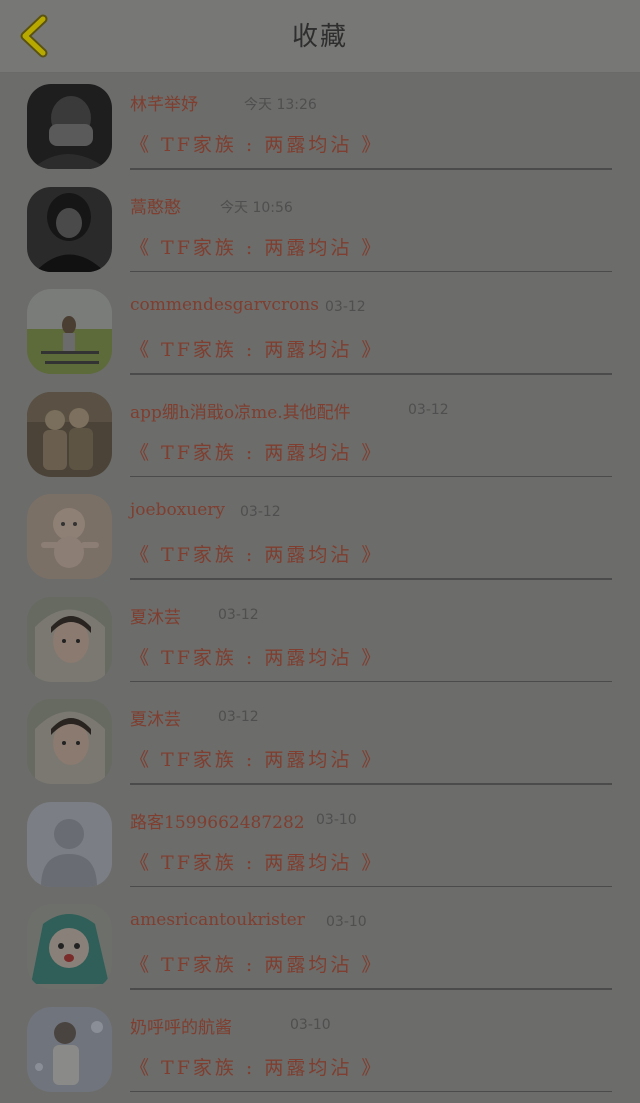  I want to click on user-name: 蒿憨憨, so click(155, 207).